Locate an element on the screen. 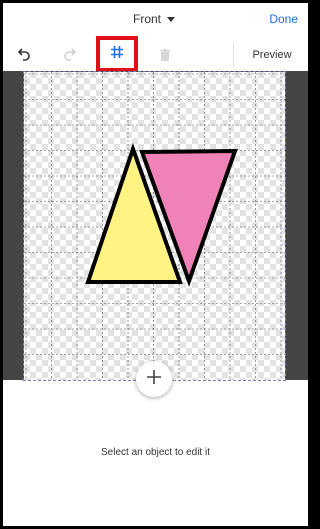 The image size is (320, 529). done-button: Done is located at coordinates (283, 19).